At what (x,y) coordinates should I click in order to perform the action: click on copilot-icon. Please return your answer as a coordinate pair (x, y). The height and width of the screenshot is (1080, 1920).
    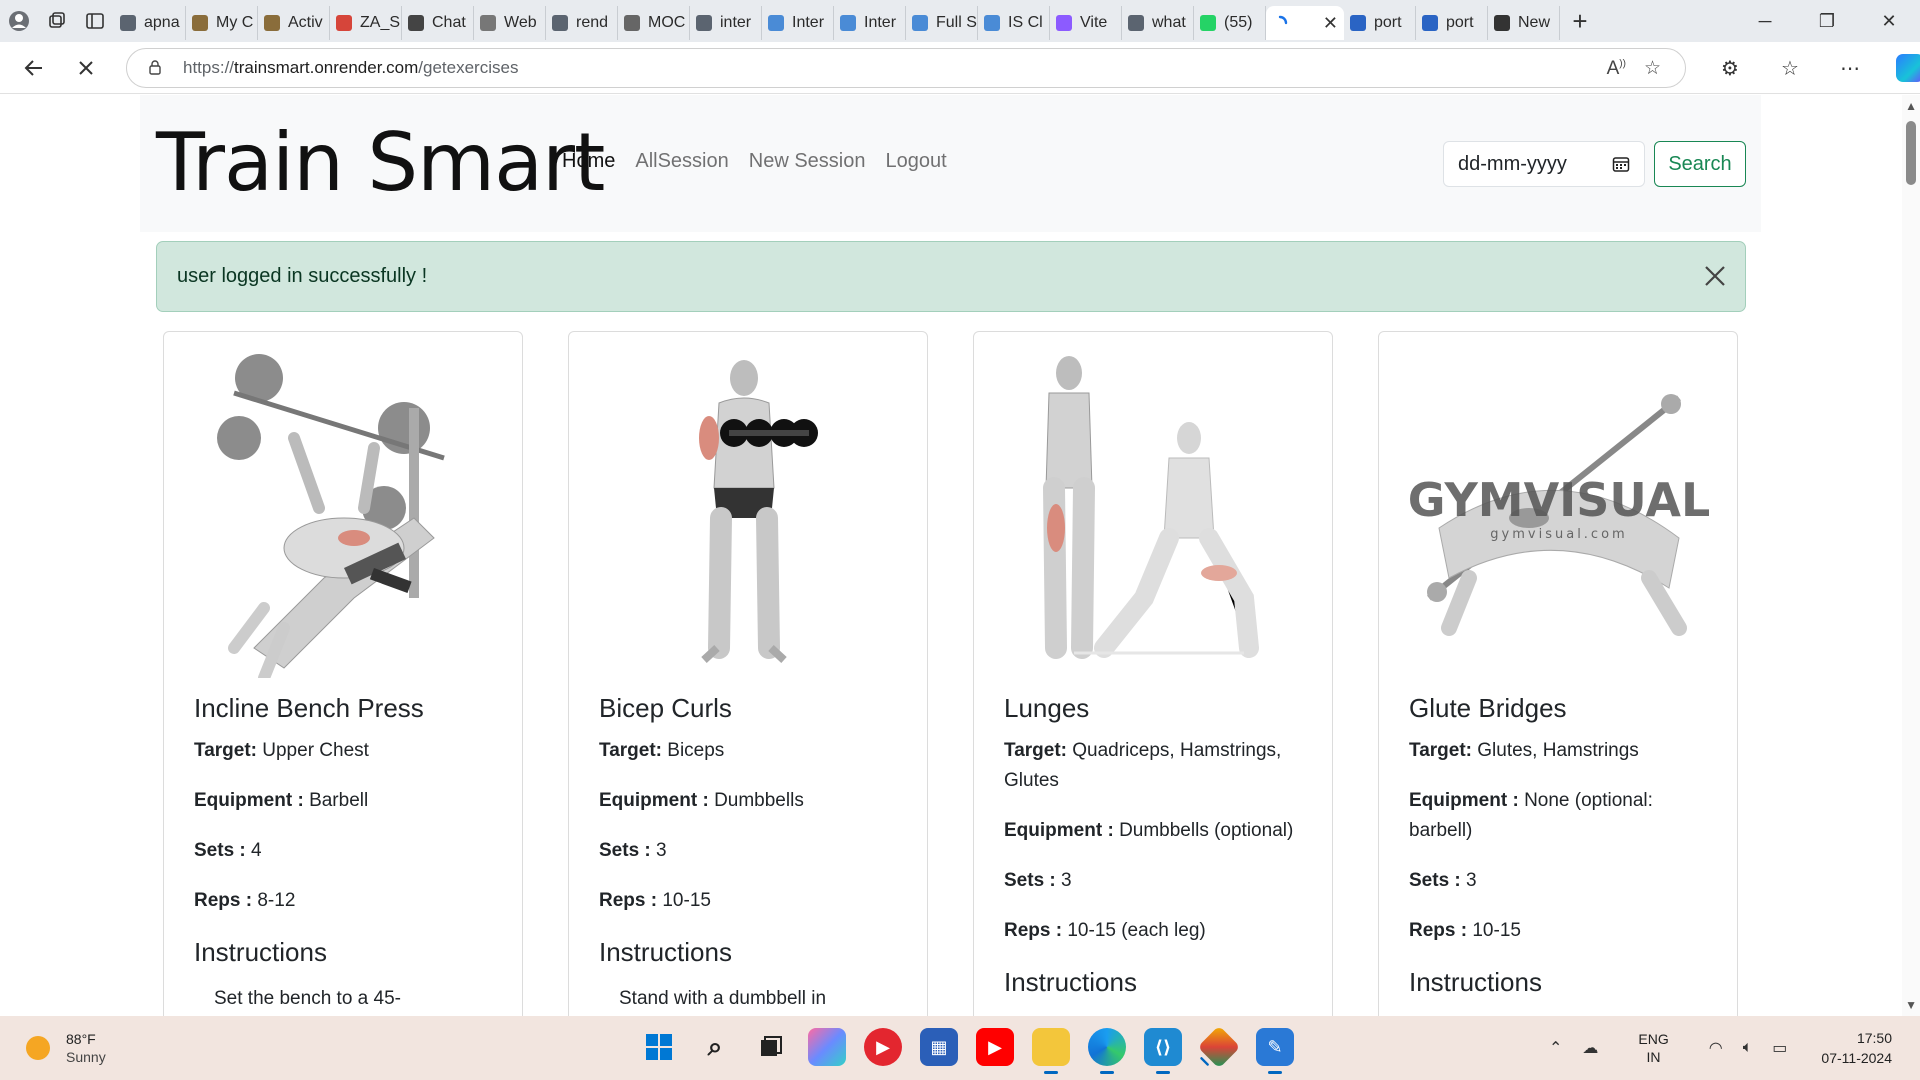
    Looking at the image, I should click on (1908, 68).